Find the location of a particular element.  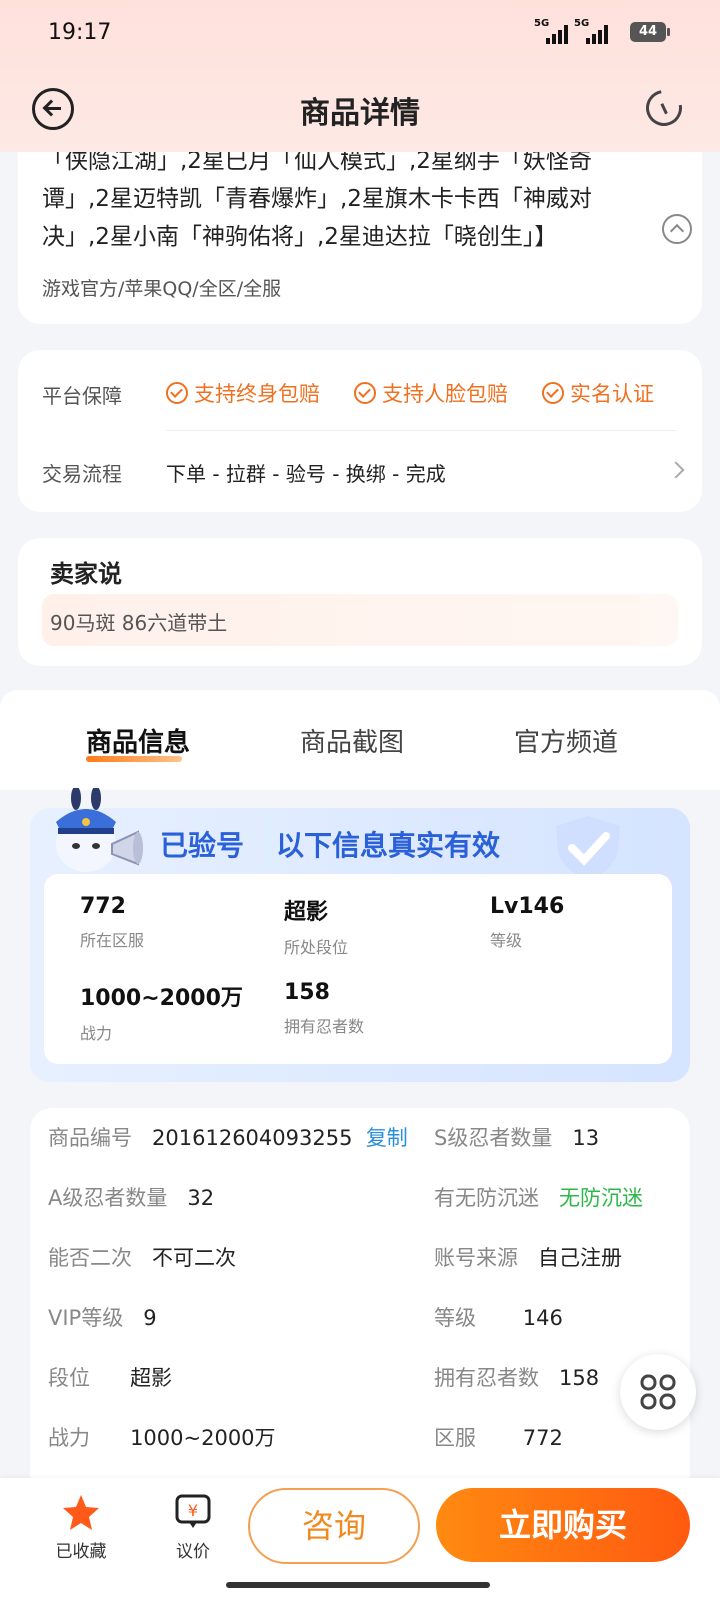

police-mascot-icon is located at coordinates (99, 830).